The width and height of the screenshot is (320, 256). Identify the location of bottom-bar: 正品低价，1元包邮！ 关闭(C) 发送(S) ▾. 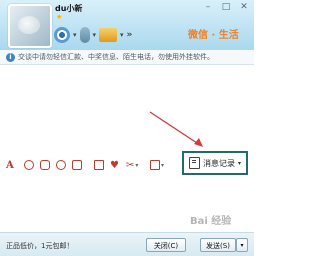
(127, 244).